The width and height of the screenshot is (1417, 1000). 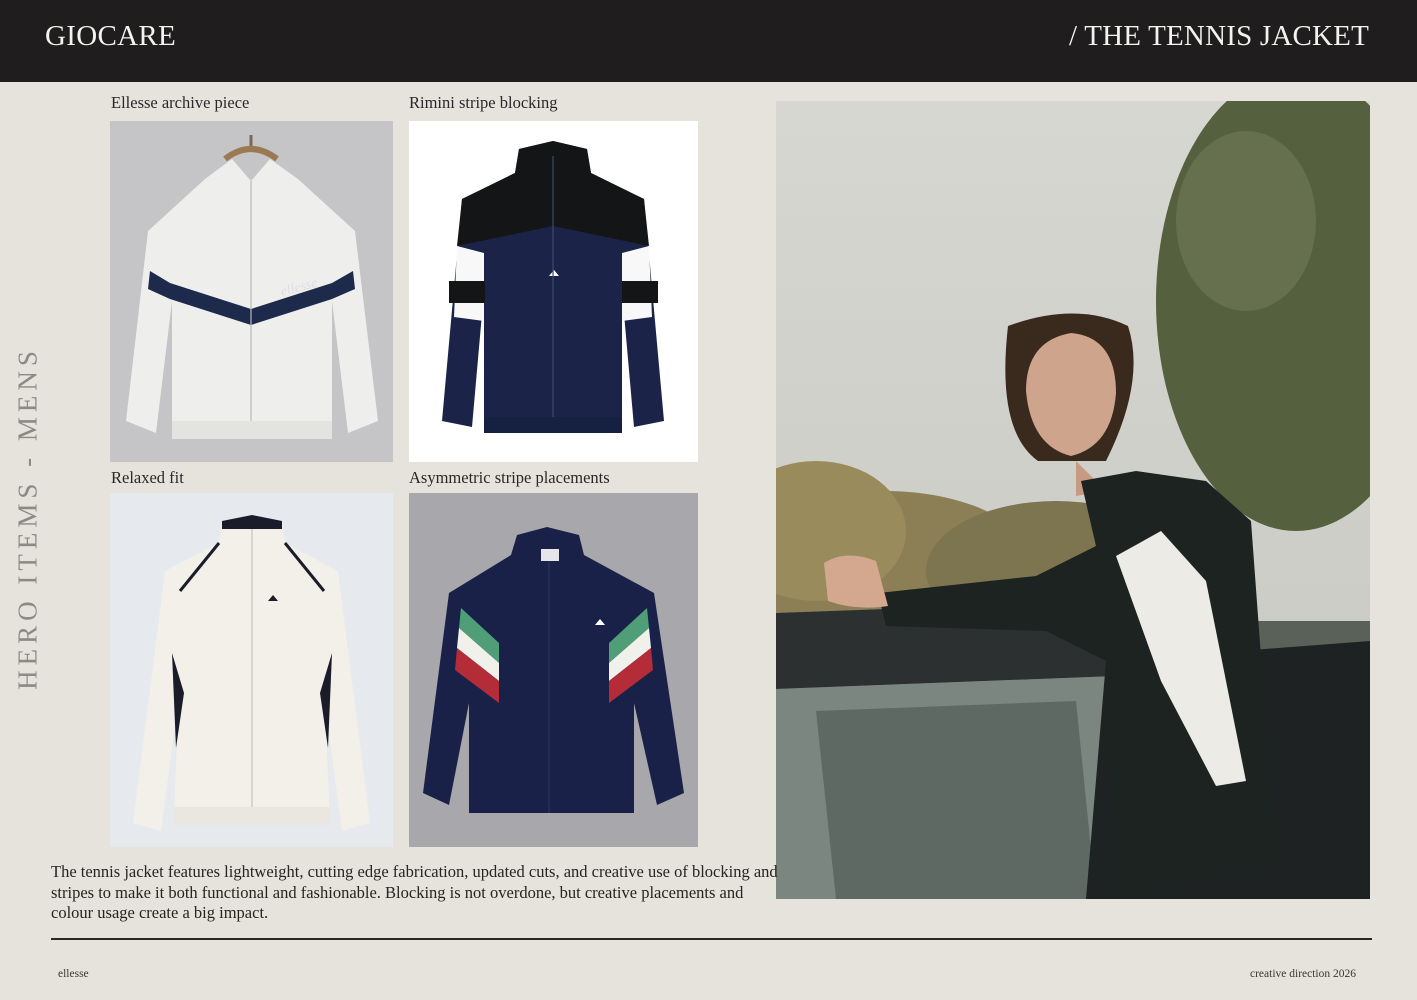 What do you see at coordinates (180, 102) in the screenshot?
I see `caption-archive-piece: Ellesse archive piece` at bounding box center [180, 102].